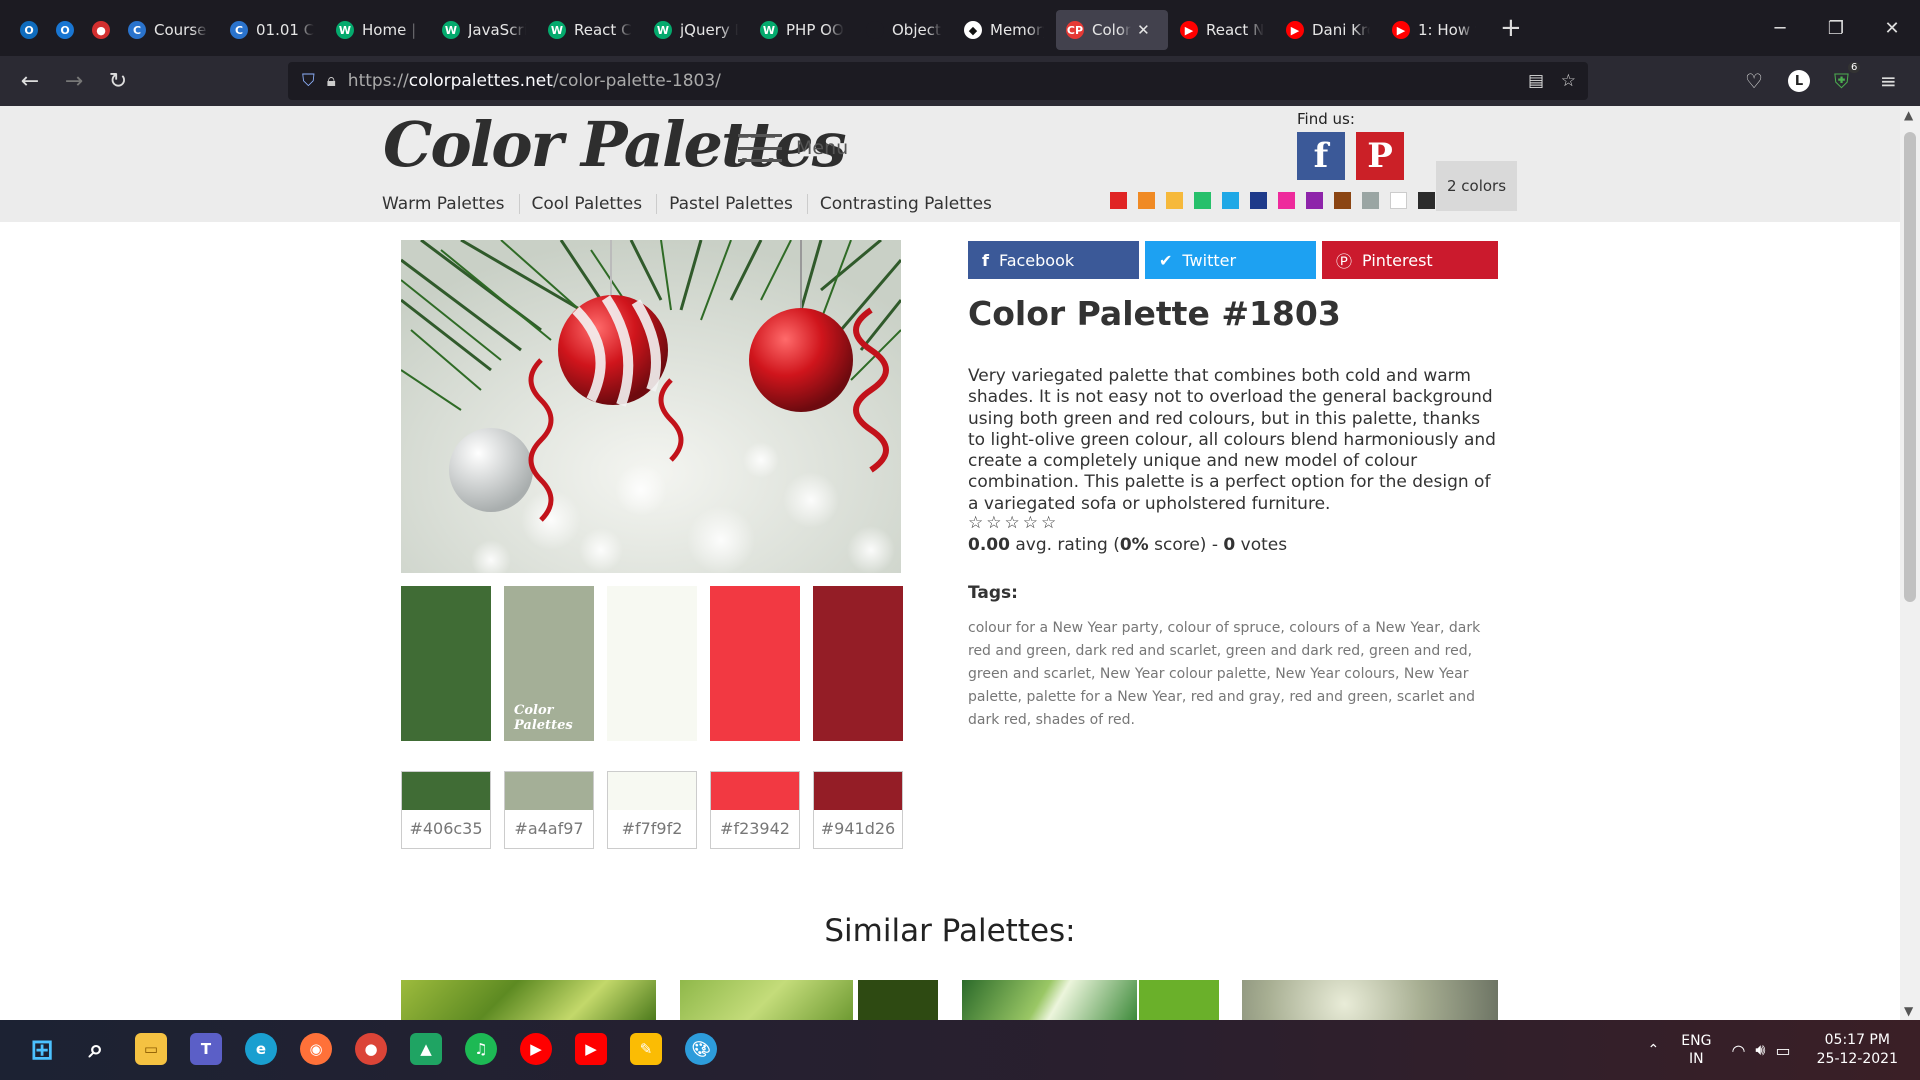 The image size is (1920, 1080). I want to click on category-link: Warm Palettes, so click(451, 204).